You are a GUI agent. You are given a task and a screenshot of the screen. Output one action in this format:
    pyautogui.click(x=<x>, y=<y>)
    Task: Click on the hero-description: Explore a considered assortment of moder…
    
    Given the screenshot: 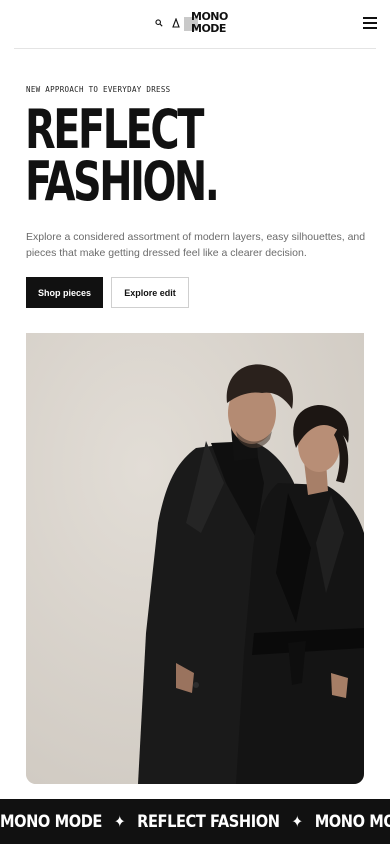 What is the action you would take?
    pyautogui.click(x=196, y=245)
    